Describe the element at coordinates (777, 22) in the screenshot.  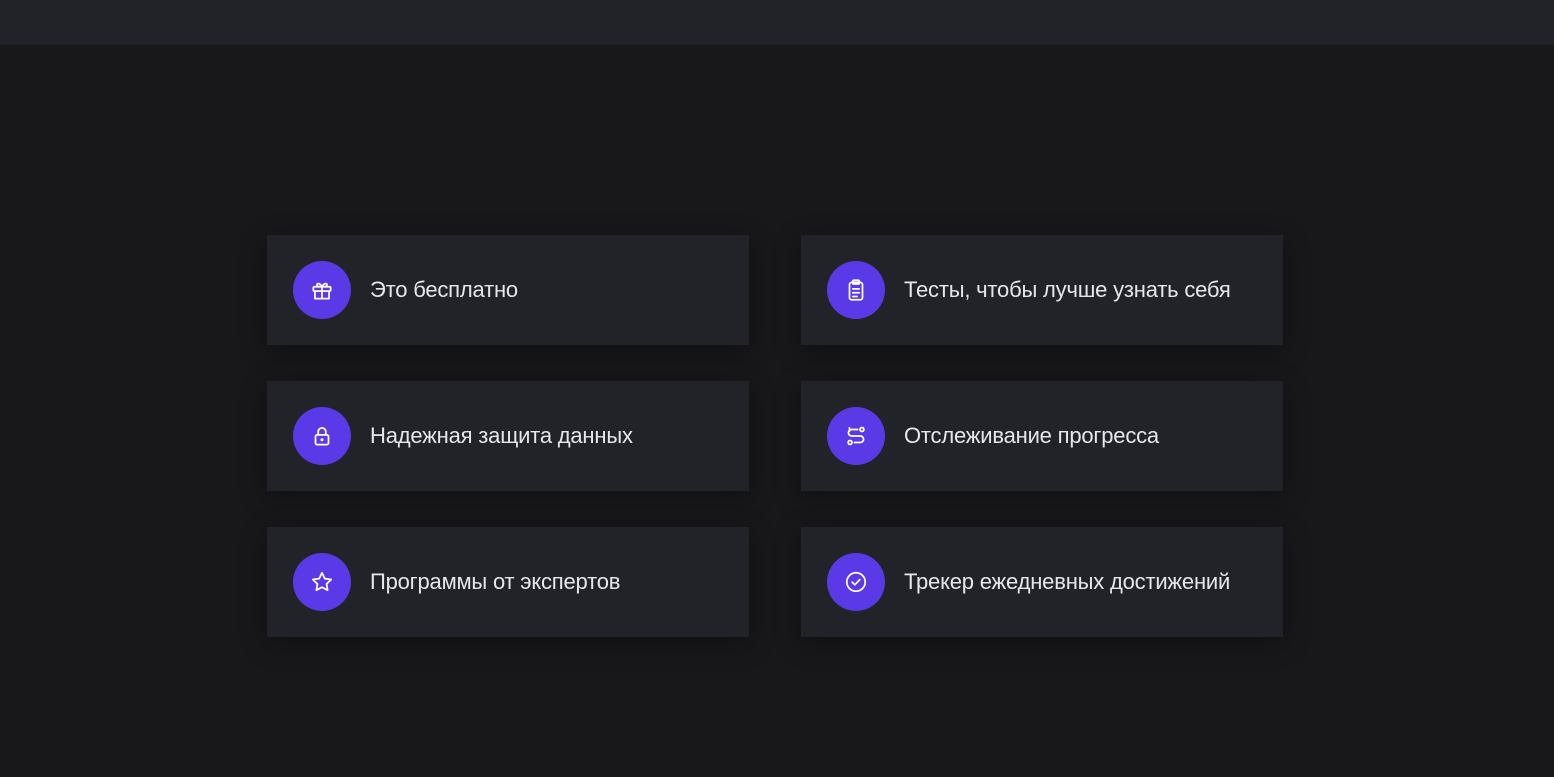
I see `top-bar` at that location.